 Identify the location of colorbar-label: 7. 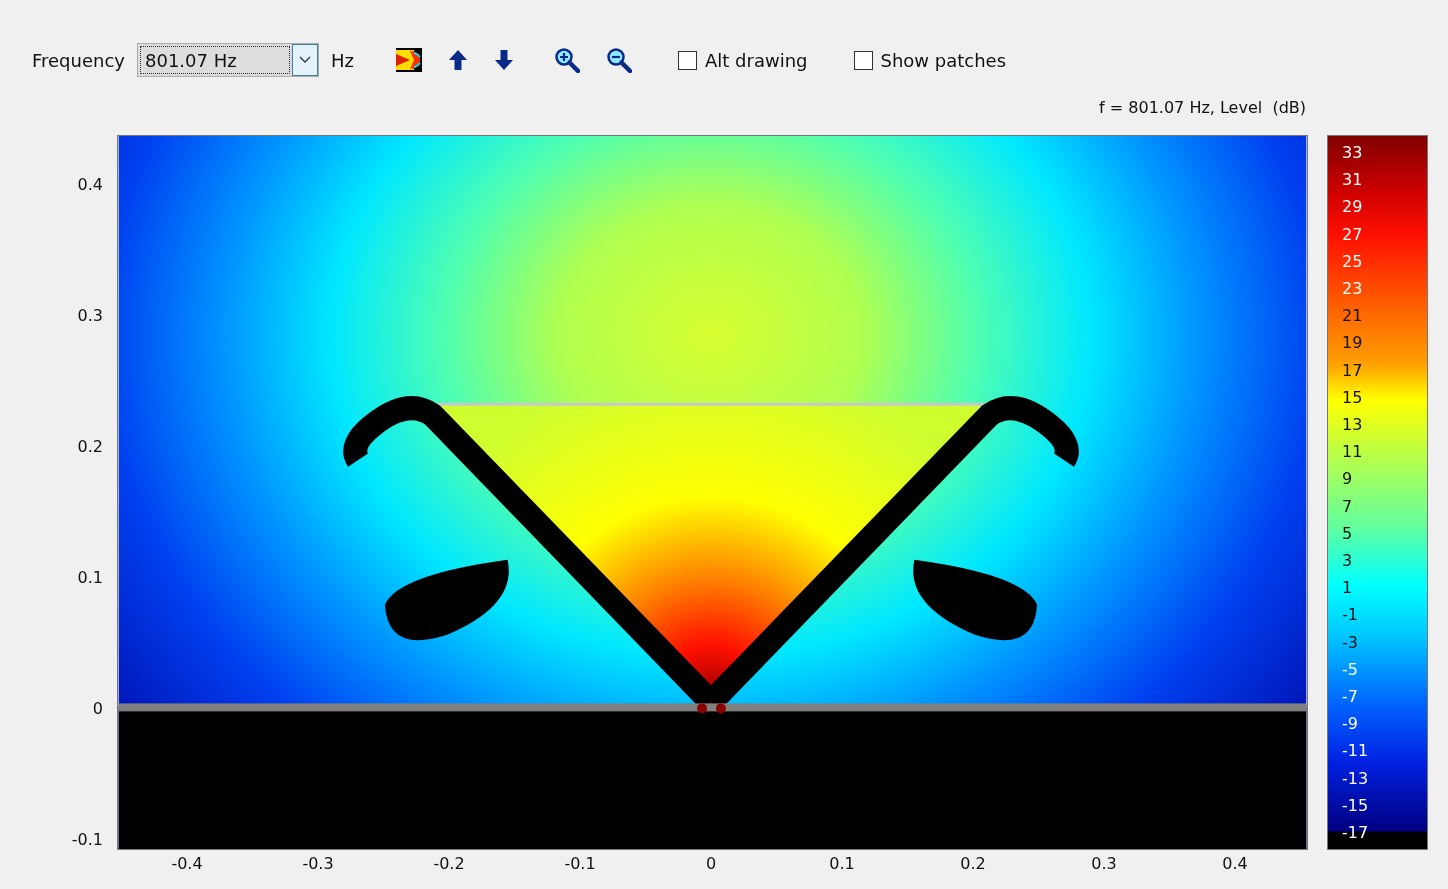
(1347, 506).